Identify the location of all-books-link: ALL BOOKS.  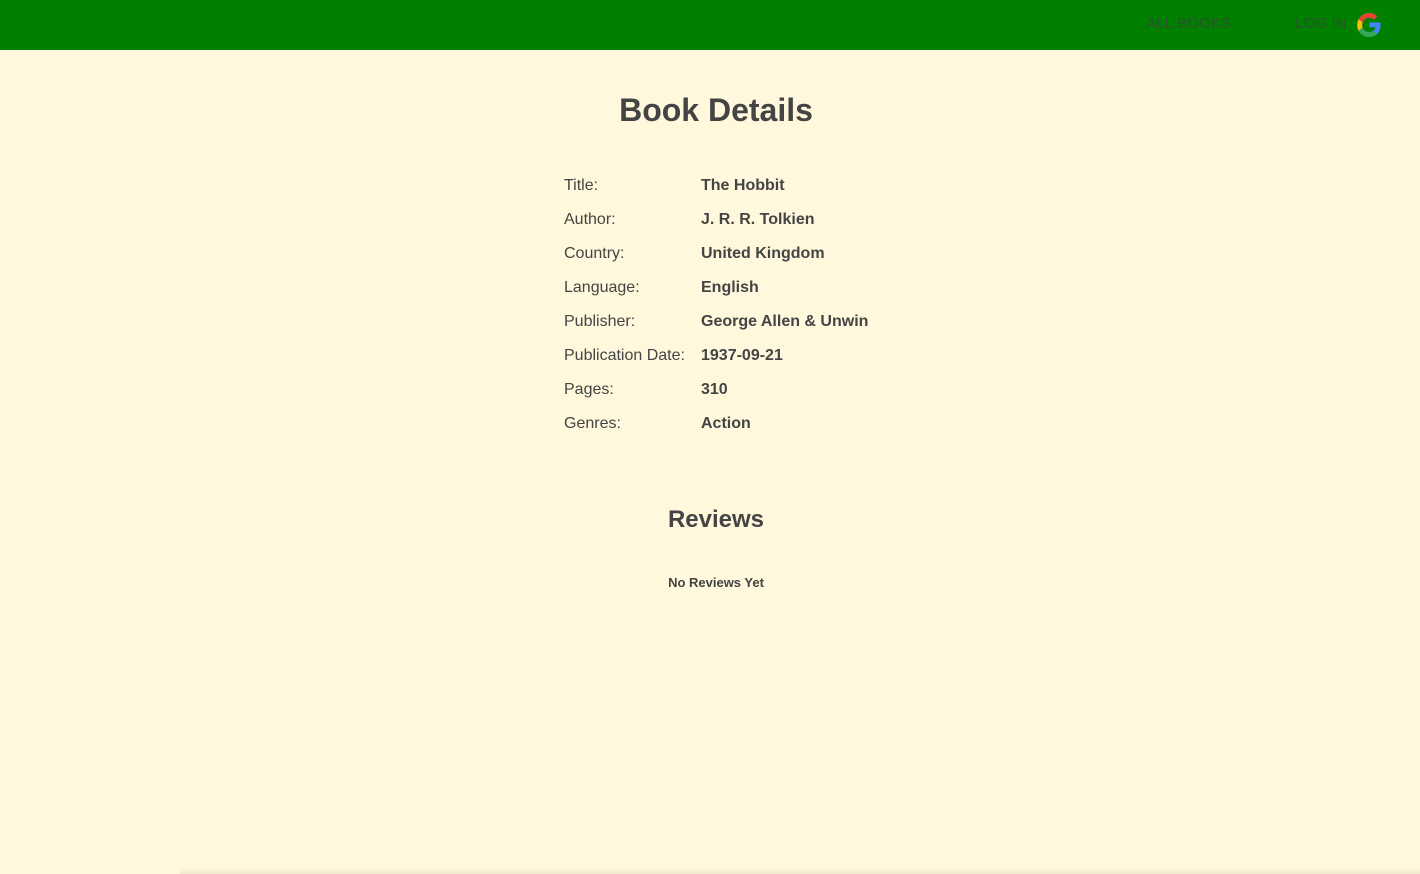
(1188, 24).